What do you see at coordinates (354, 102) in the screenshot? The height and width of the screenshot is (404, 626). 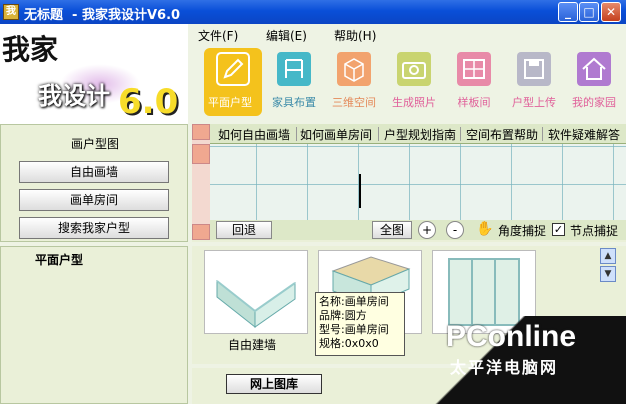 I see `tool-label: 三维空间` at bounding box center [354, 102].